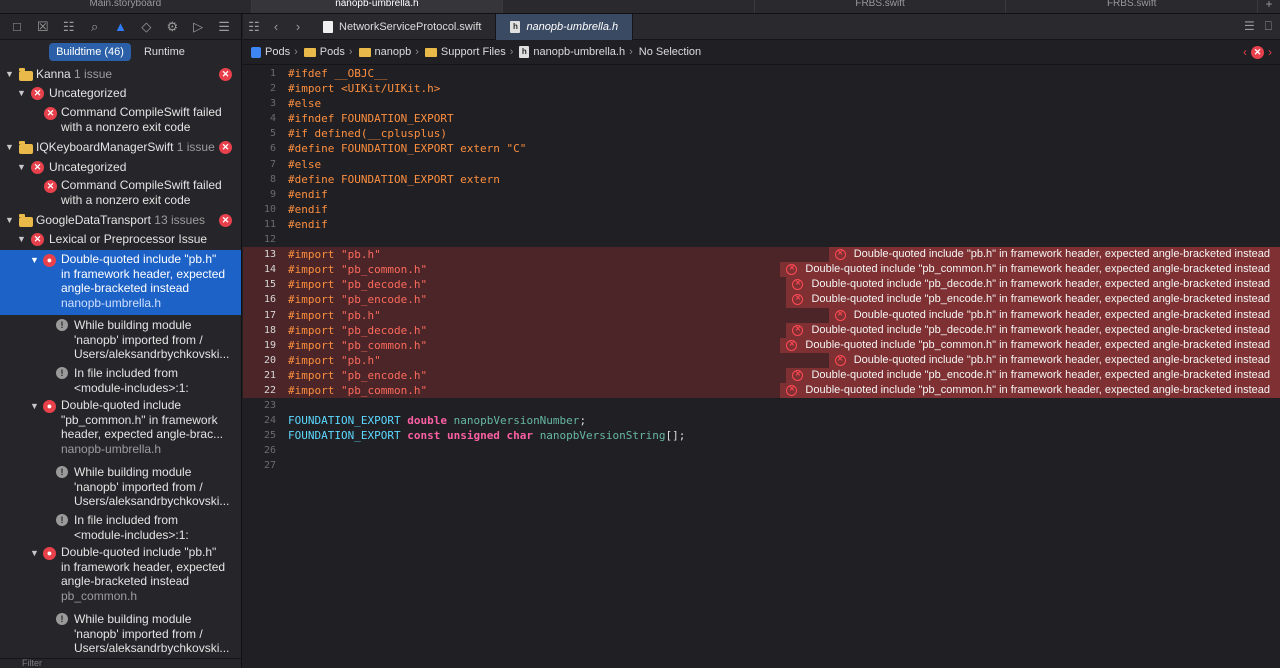  Describe the element at coordinates (259, 420) in the screenshot. I see `line-number: 24` at that location.